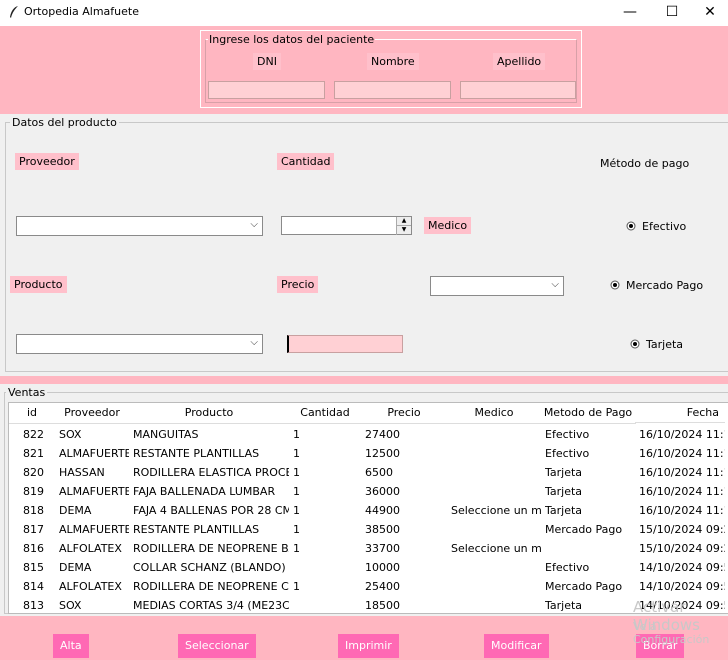 This screenshot has height=660, width=728. What do you see at coordinates (645, 163) in the screenshot?
I see `metodo-pago-label: Método de pago` at bounding box center [645, 163].